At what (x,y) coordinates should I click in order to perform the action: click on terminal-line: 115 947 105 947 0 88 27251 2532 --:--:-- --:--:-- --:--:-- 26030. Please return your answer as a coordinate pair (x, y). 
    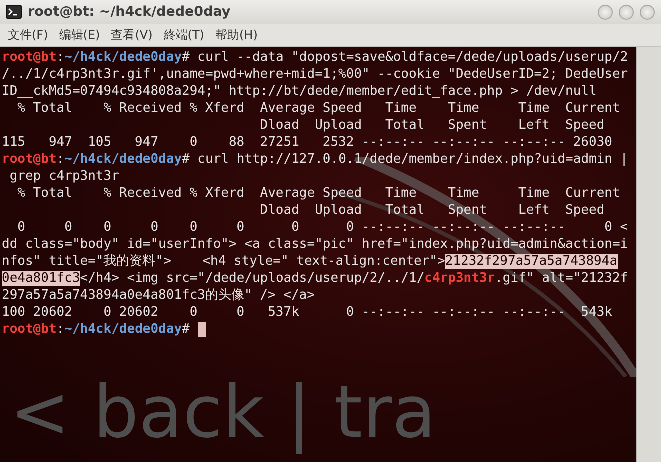
    Looking at the image, I should click on (307, 142).